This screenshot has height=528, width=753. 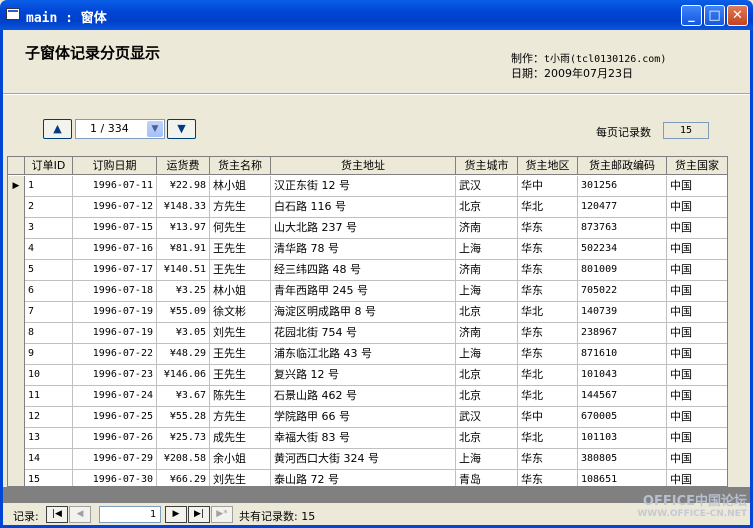 What do you see at coordinates (714, 15) in the screenshot?
I see `maximize-button: □` at bounding box center [714, 15].